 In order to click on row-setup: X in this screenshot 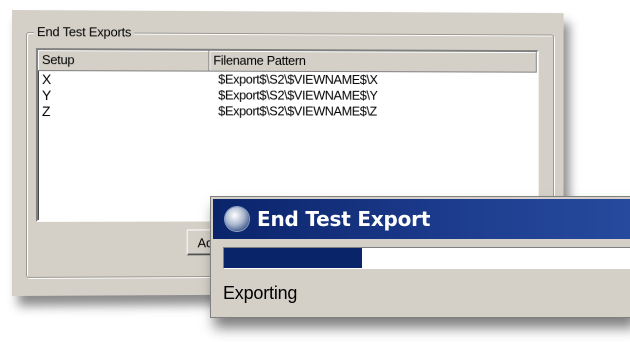, I will do `click(125, 79)`.